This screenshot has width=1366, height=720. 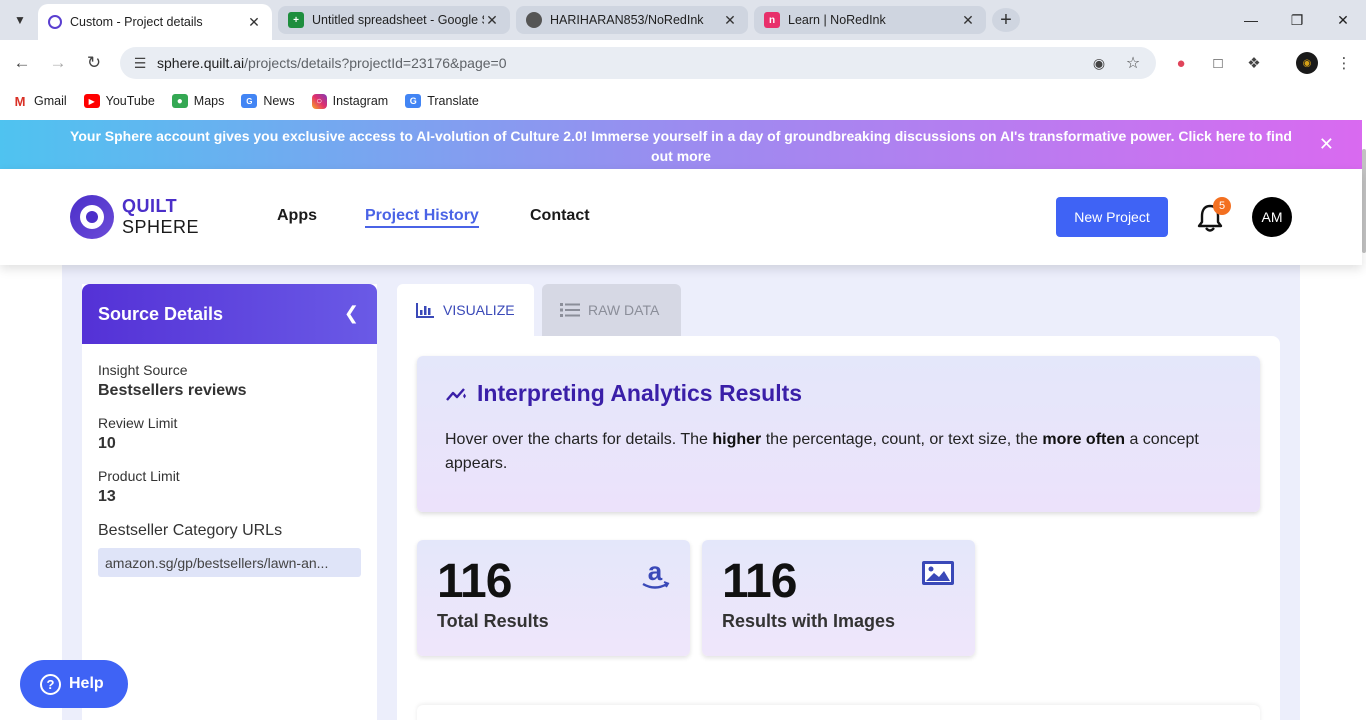 I want to click on noredink-favicon-icon: n, so click(x=772, y=20).